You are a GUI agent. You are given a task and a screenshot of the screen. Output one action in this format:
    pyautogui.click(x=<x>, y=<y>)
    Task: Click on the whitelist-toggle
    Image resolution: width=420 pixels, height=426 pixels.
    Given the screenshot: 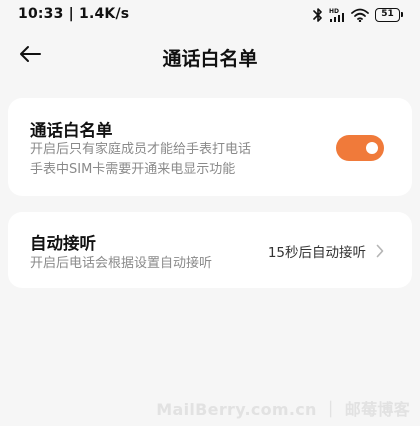 What is the action you would take?
    pyautogui.click(x=360, y=148)
    